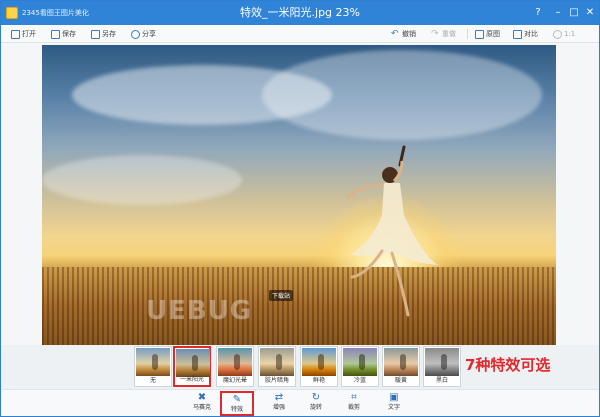 This screenshot has height=417, width=600. I want to click on filter-label: 一米阳光, so click(191, 379).